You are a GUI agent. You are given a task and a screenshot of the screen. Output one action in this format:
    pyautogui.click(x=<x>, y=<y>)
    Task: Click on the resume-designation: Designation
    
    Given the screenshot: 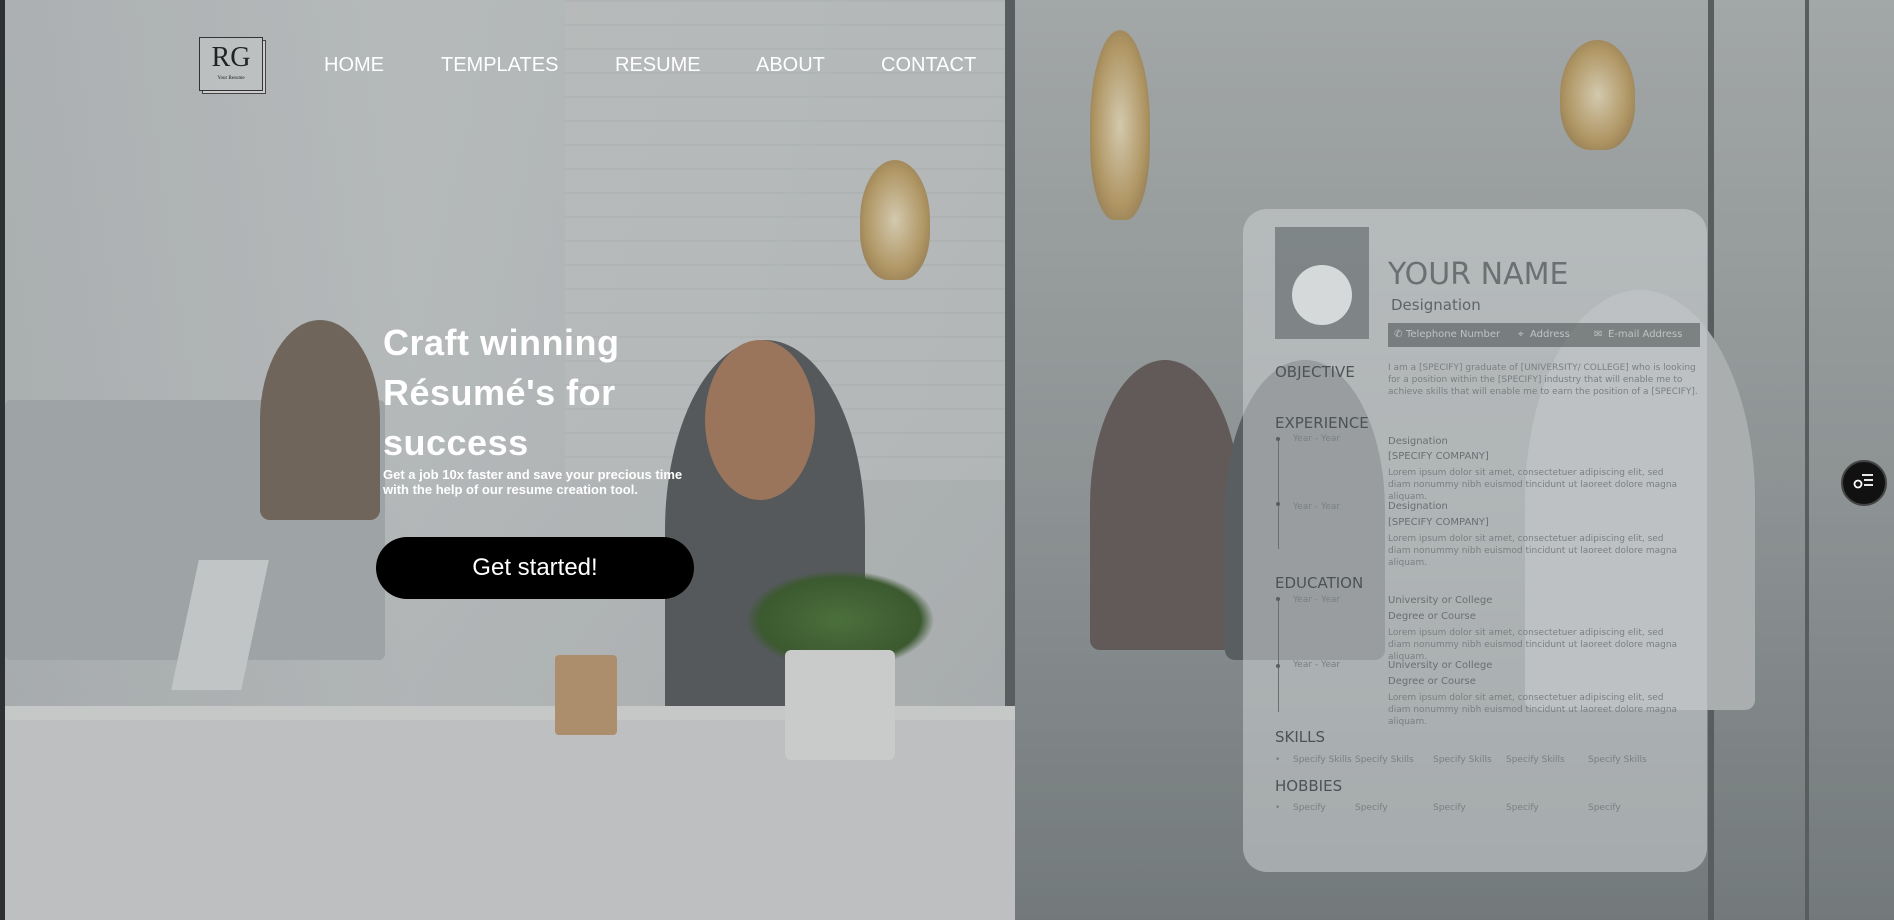 What is the action you would take?
    pyautogui.click(x=1436, y=305)
    